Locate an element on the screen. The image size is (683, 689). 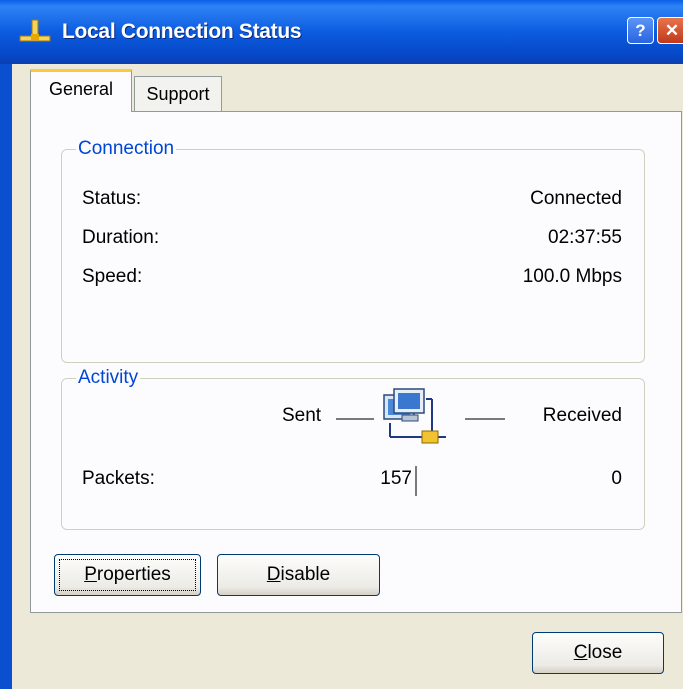
speed-label: Speed: is located at coordinates (112, 276).